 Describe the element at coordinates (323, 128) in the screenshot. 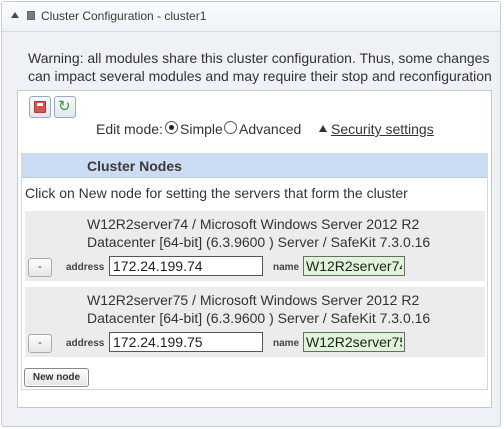

I see `warning-triangle-icon` at that location.